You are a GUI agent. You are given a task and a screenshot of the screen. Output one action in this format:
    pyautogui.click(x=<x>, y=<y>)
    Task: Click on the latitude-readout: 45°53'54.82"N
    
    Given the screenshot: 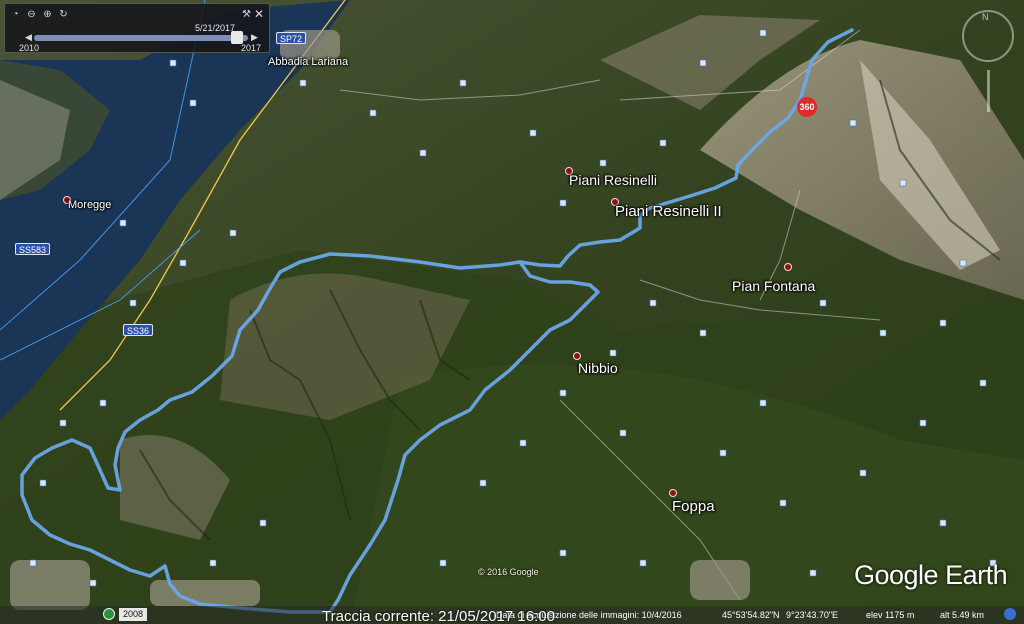 What is the action you would take?
    pyautogui.click(x=751, y=615)
    